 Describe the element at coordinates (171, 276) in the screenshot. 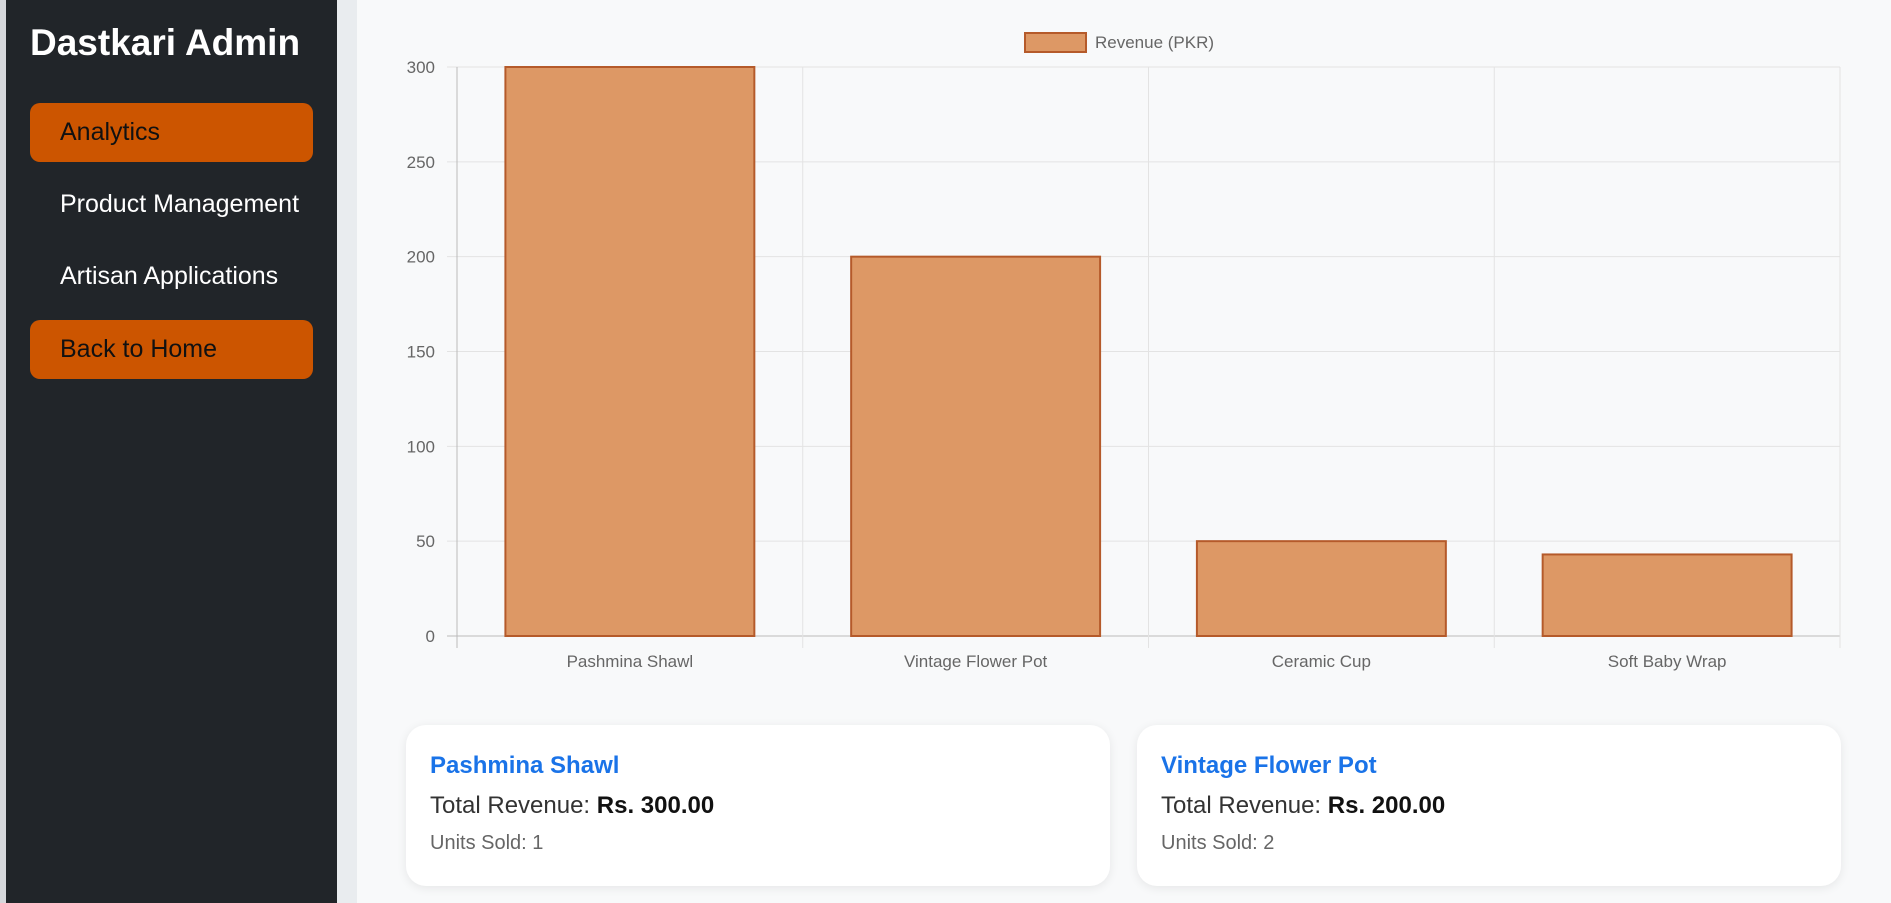

I see `nav-artisan-applications: Artisan Applications` at that location.